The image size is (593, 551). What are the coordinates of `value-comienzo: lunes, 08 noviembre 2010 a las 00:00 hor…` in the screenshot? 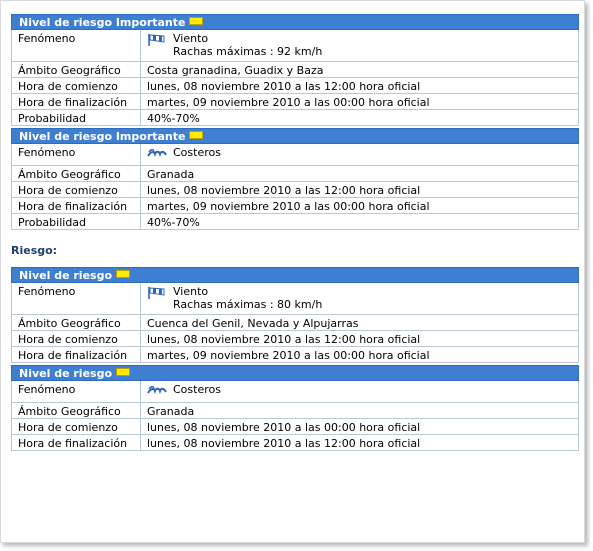 It's located at (284, 427).